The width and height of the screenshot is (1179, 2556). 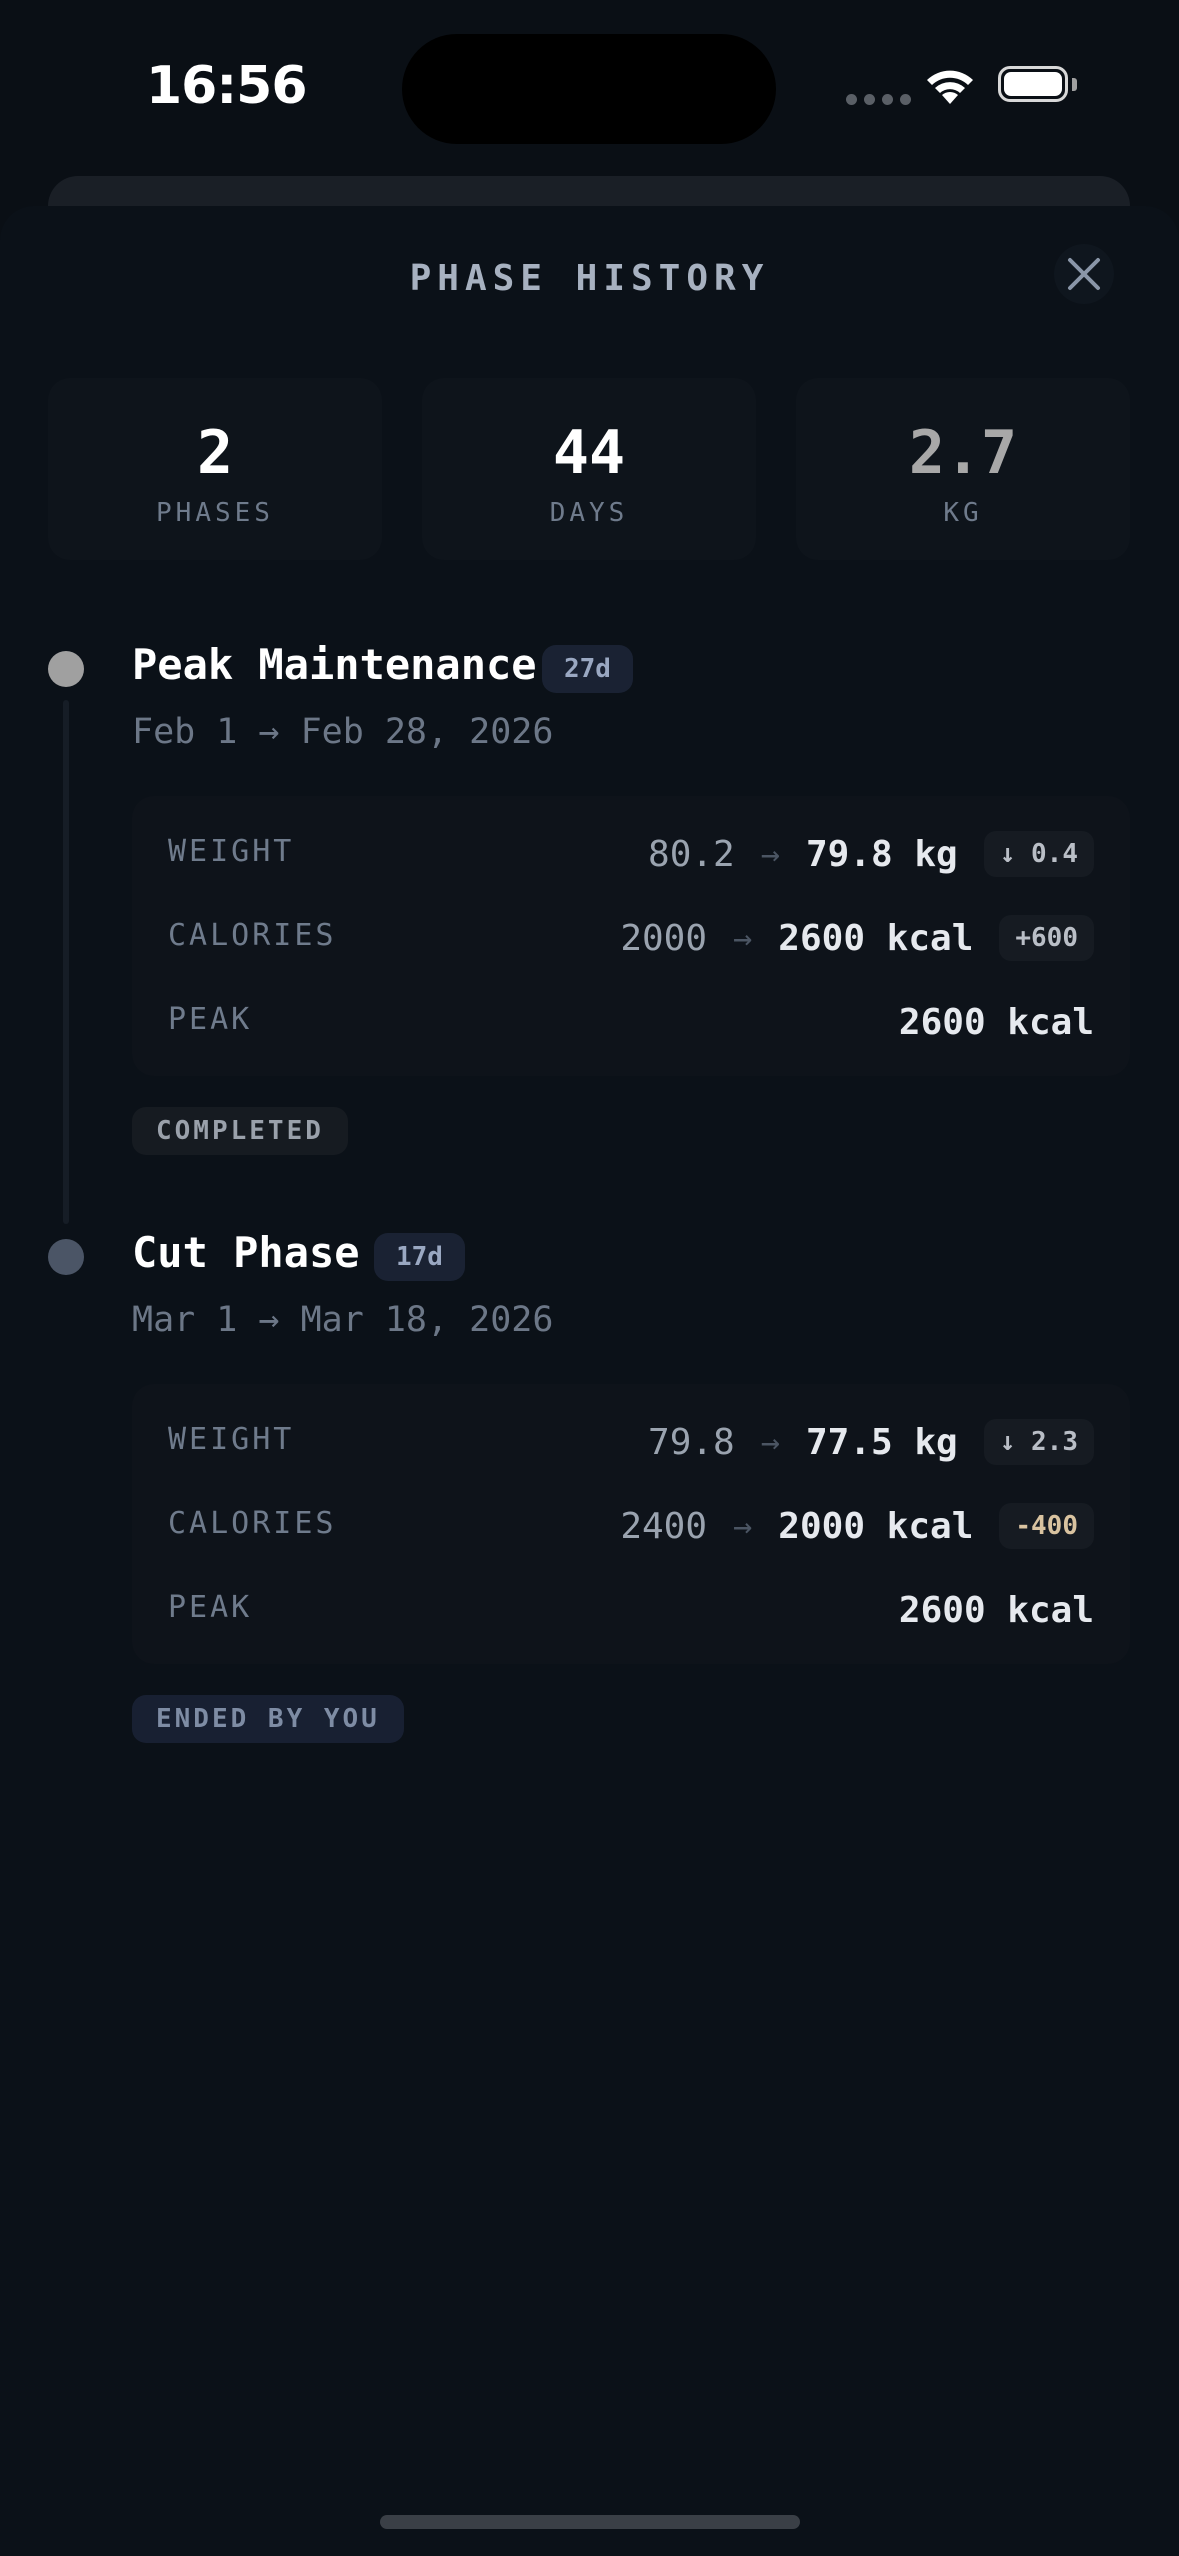 What do you see at coordinates (631, 854) in the screenshot?
I see `weight-row: WEIGHT 80.2 → 79.8 kg ↓ 0.4` at bounding box center [631, 854].